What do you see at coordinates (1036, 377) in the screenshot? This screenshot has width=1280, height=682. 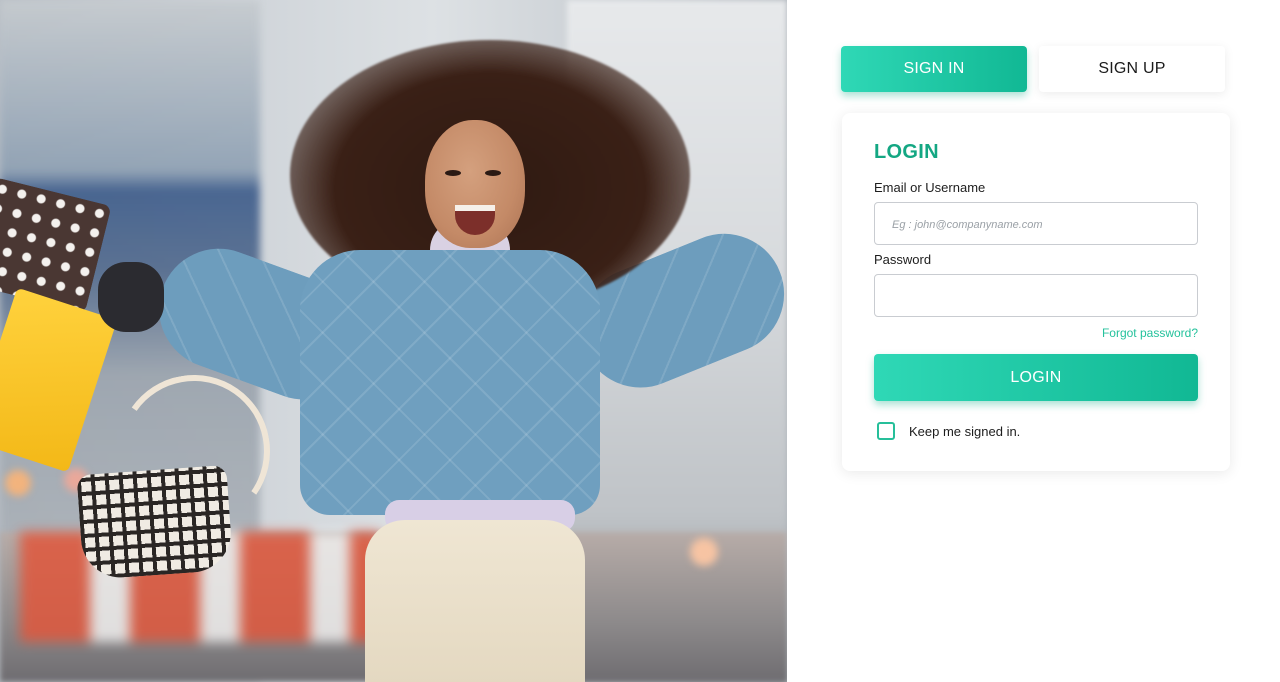 I see `login-button: LOGIN` at bounding box center [1036, 377].